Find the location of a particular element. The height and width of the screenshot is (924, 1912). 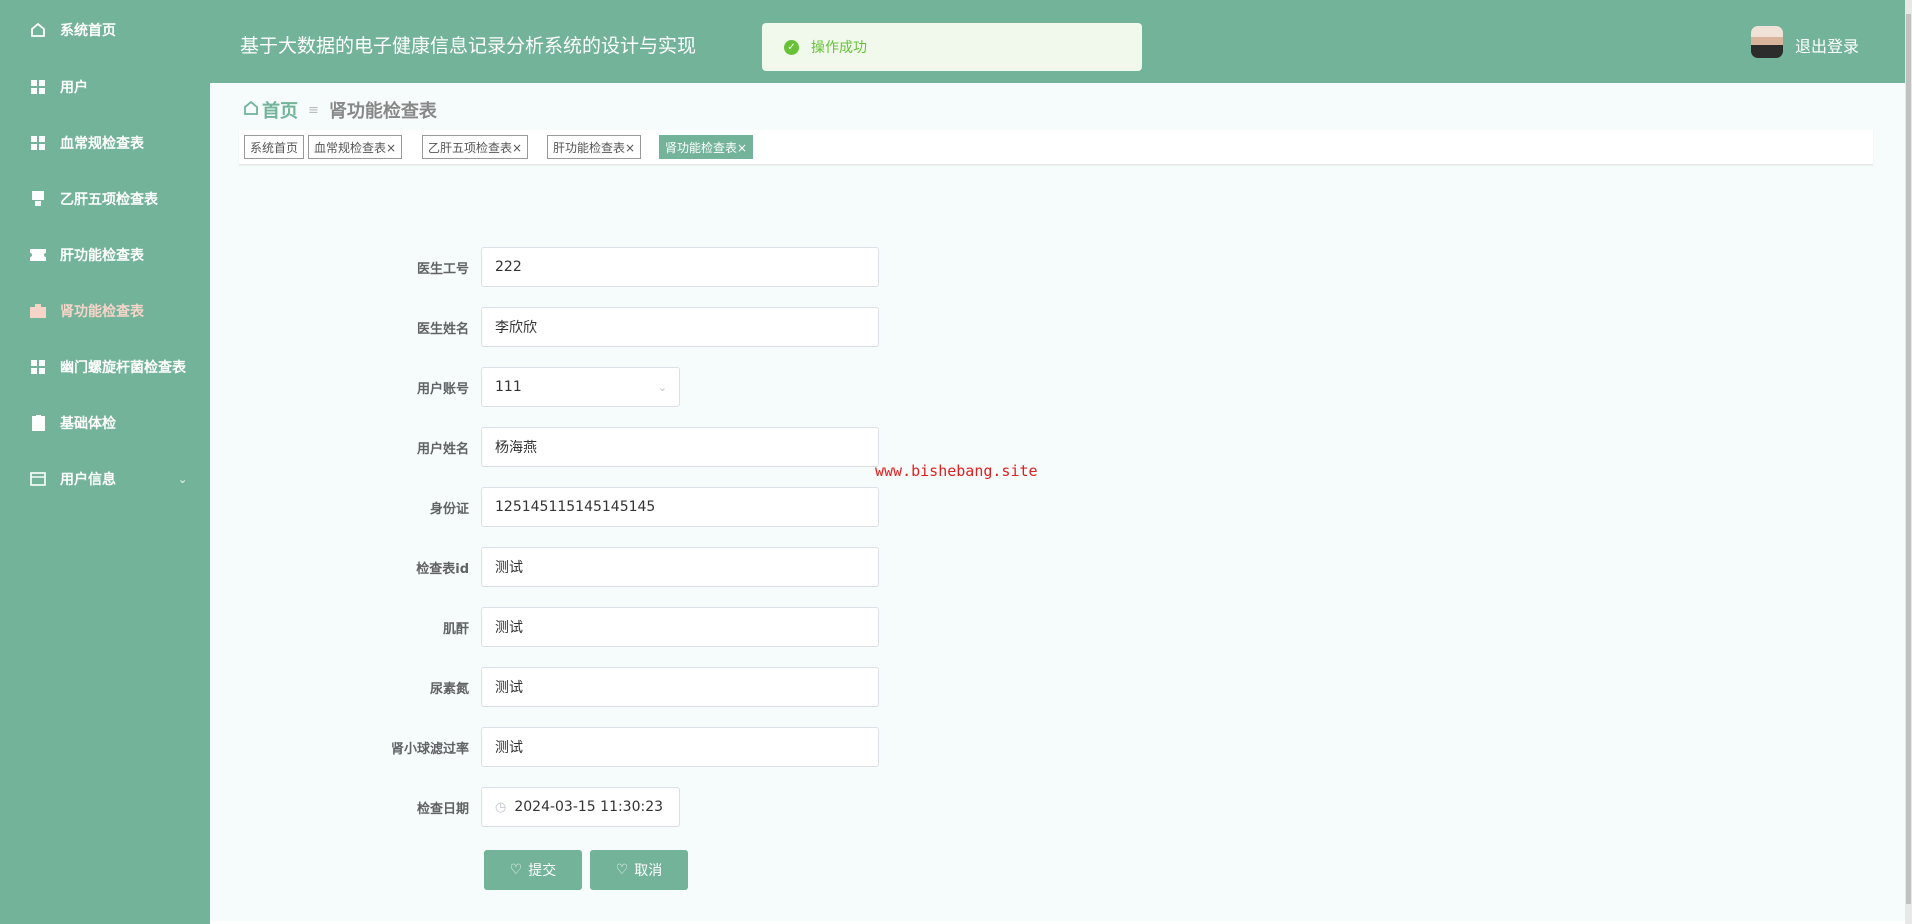

form-row-user-name: 用户姓名 杨海燕 is located at coordinates (660, 447).